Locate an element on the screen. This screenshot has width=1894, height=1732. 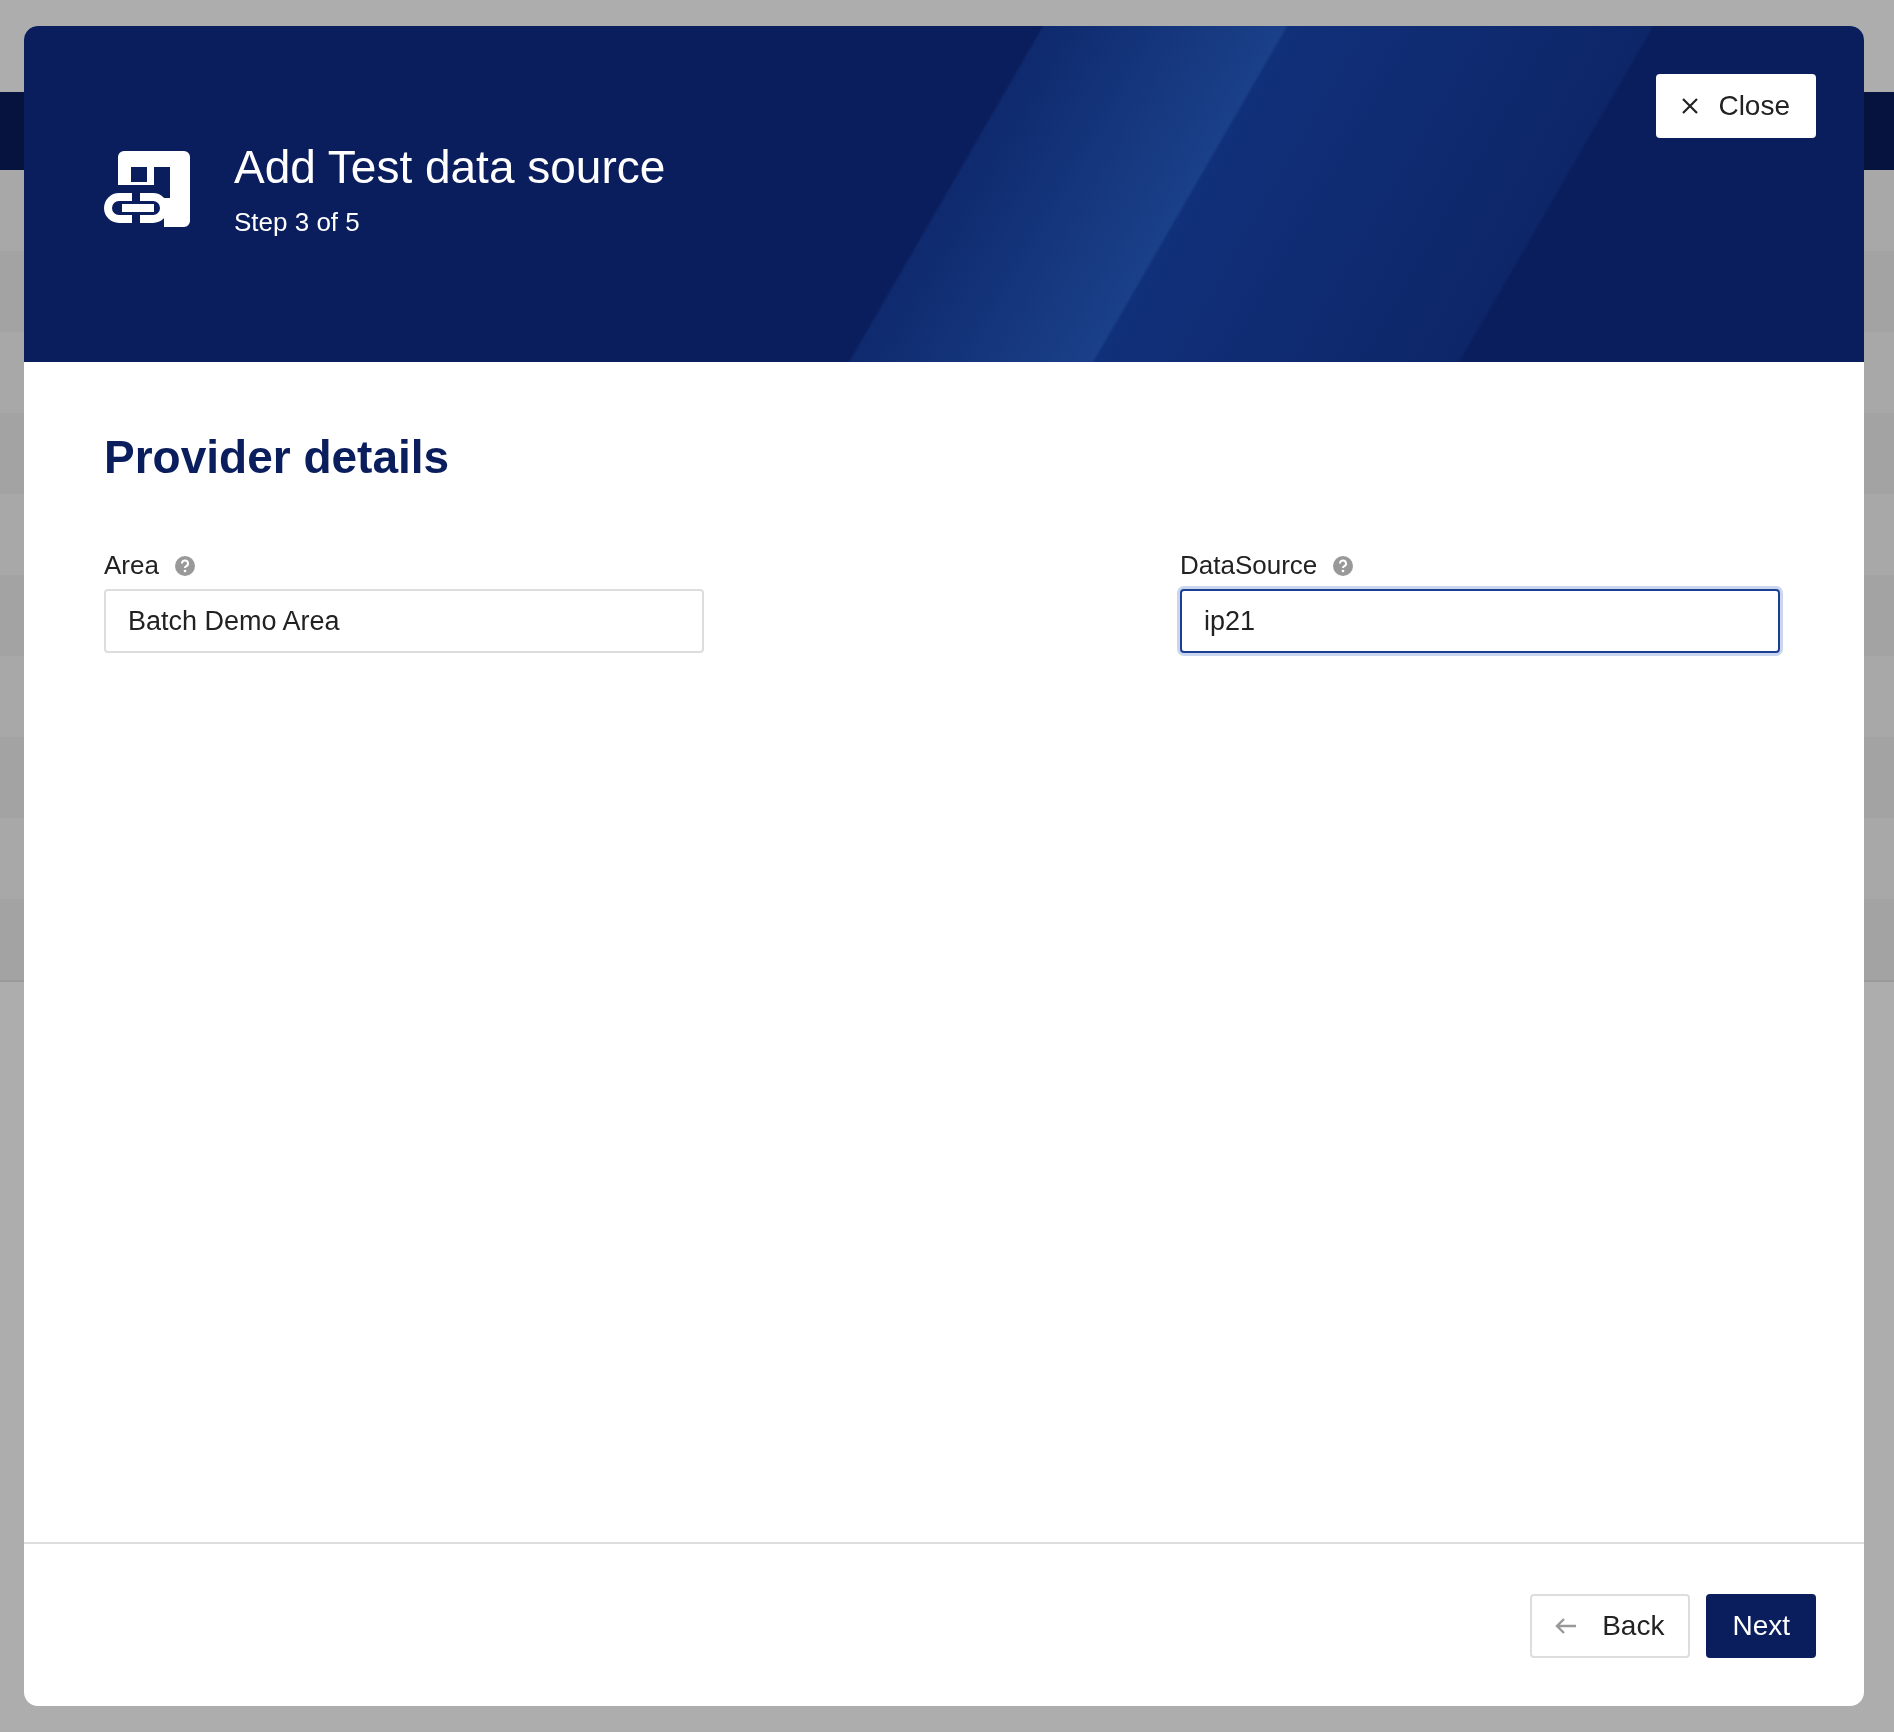
back-button: Back is located at coordinates (1610, 1626).